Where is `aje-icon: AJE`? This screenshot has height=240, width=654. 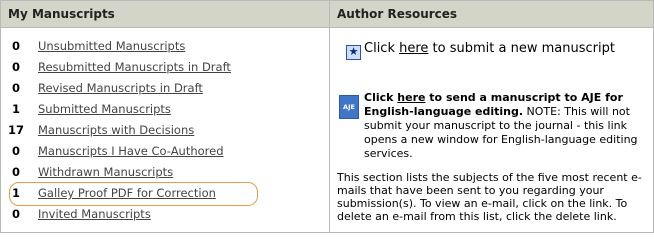
aje-icon: AJE is located at coordinates (349, 107).